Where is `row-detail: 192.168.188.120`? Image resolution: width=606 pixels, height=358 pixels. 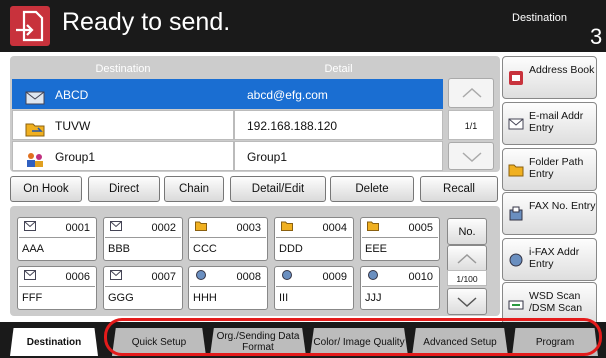
row-detail: 192.168.188.120 is located at coordinates (292, 126).